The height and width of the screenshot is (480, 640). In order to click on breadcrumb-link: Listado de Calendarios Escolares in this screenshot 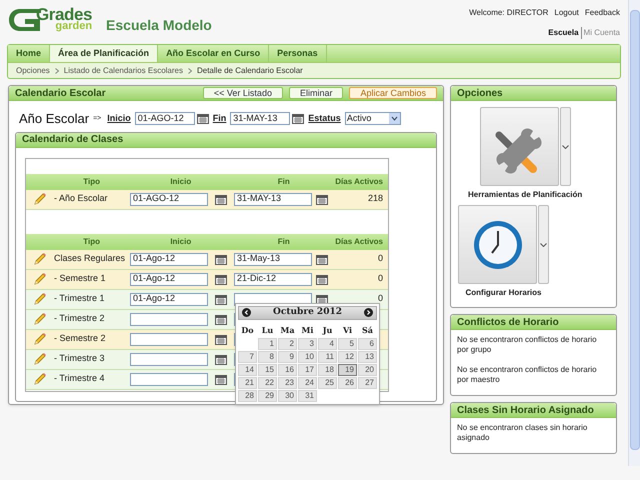, I will do `click(123, 70)`.